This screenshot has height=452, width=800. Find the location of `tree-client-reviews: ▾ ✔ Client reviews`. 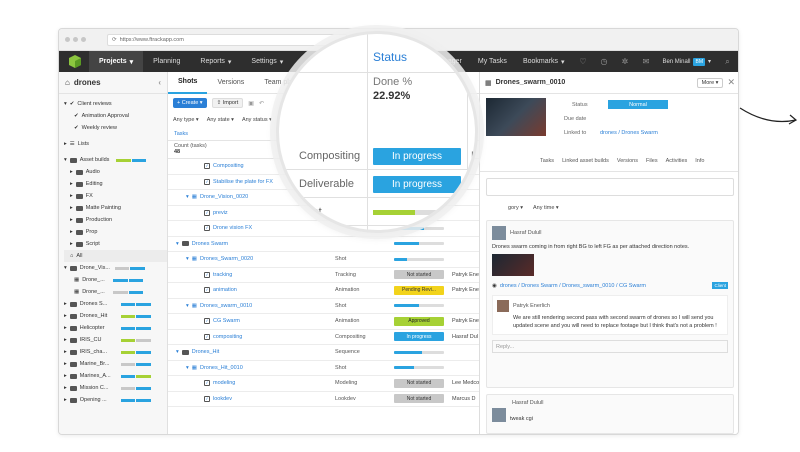

tree-client-reviews: ▾ ✔ Client reviews is located at coordinates (115, 104).